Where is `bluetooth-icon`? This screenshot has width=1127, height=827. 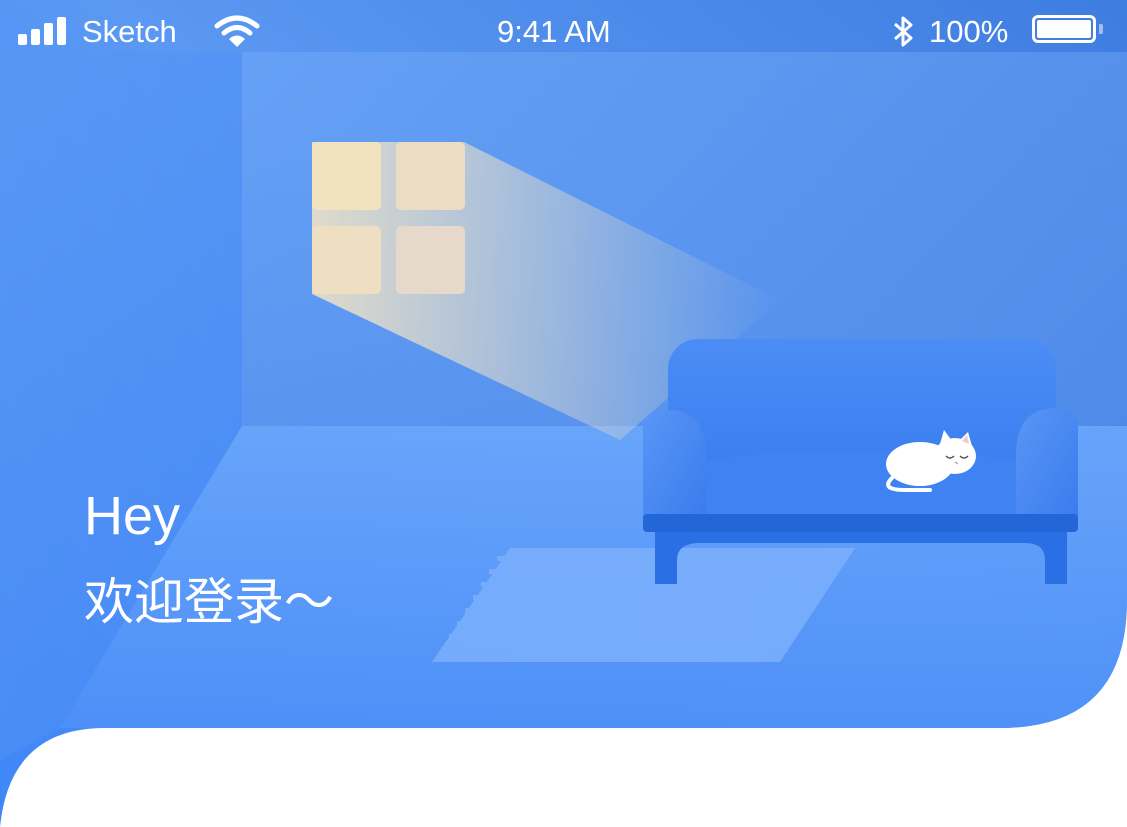
bluetooth-icon is located at coordinates (903, 31).